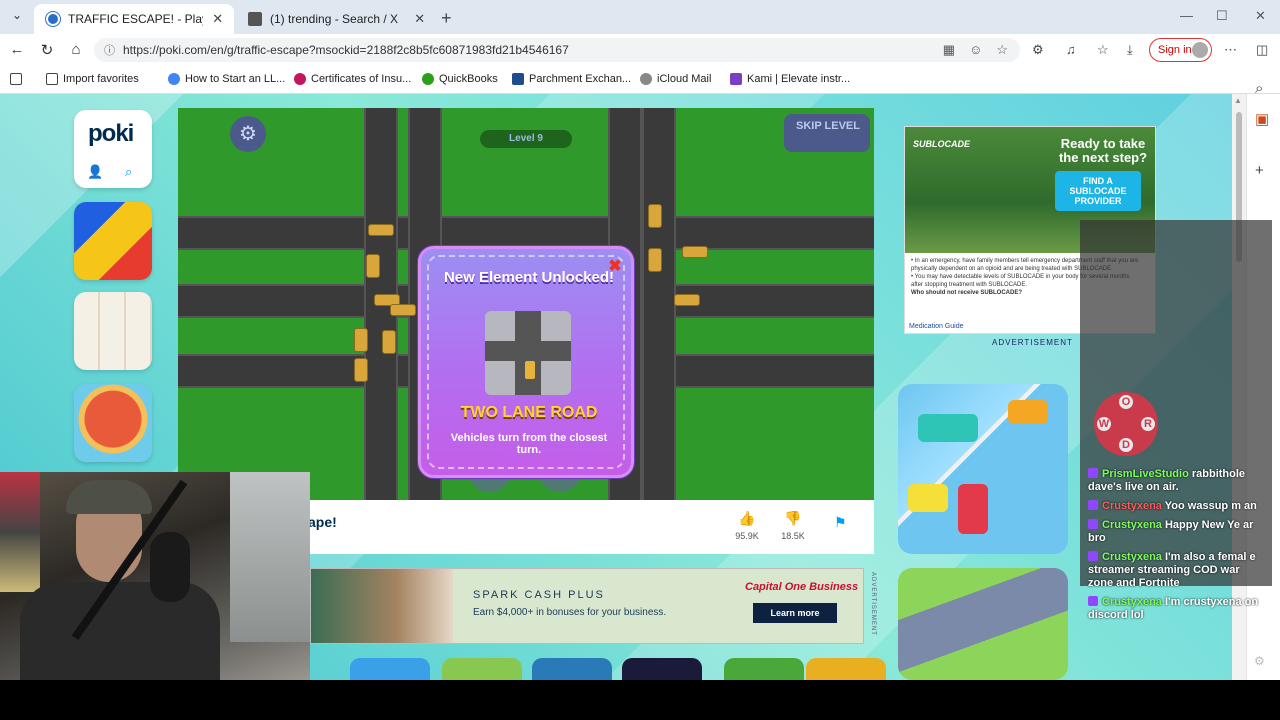  I want to click on scroll-up-icon: ▲, so click(1238, 100).